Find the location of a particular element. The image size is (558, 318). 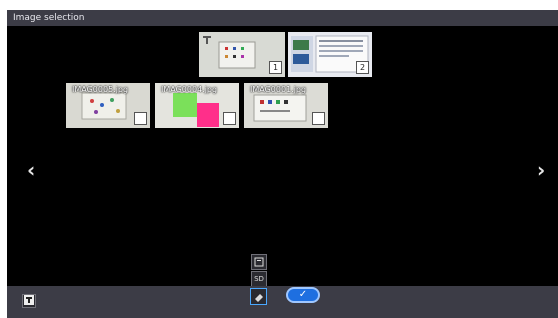

page-glyph is located at coordinates (259, 262).